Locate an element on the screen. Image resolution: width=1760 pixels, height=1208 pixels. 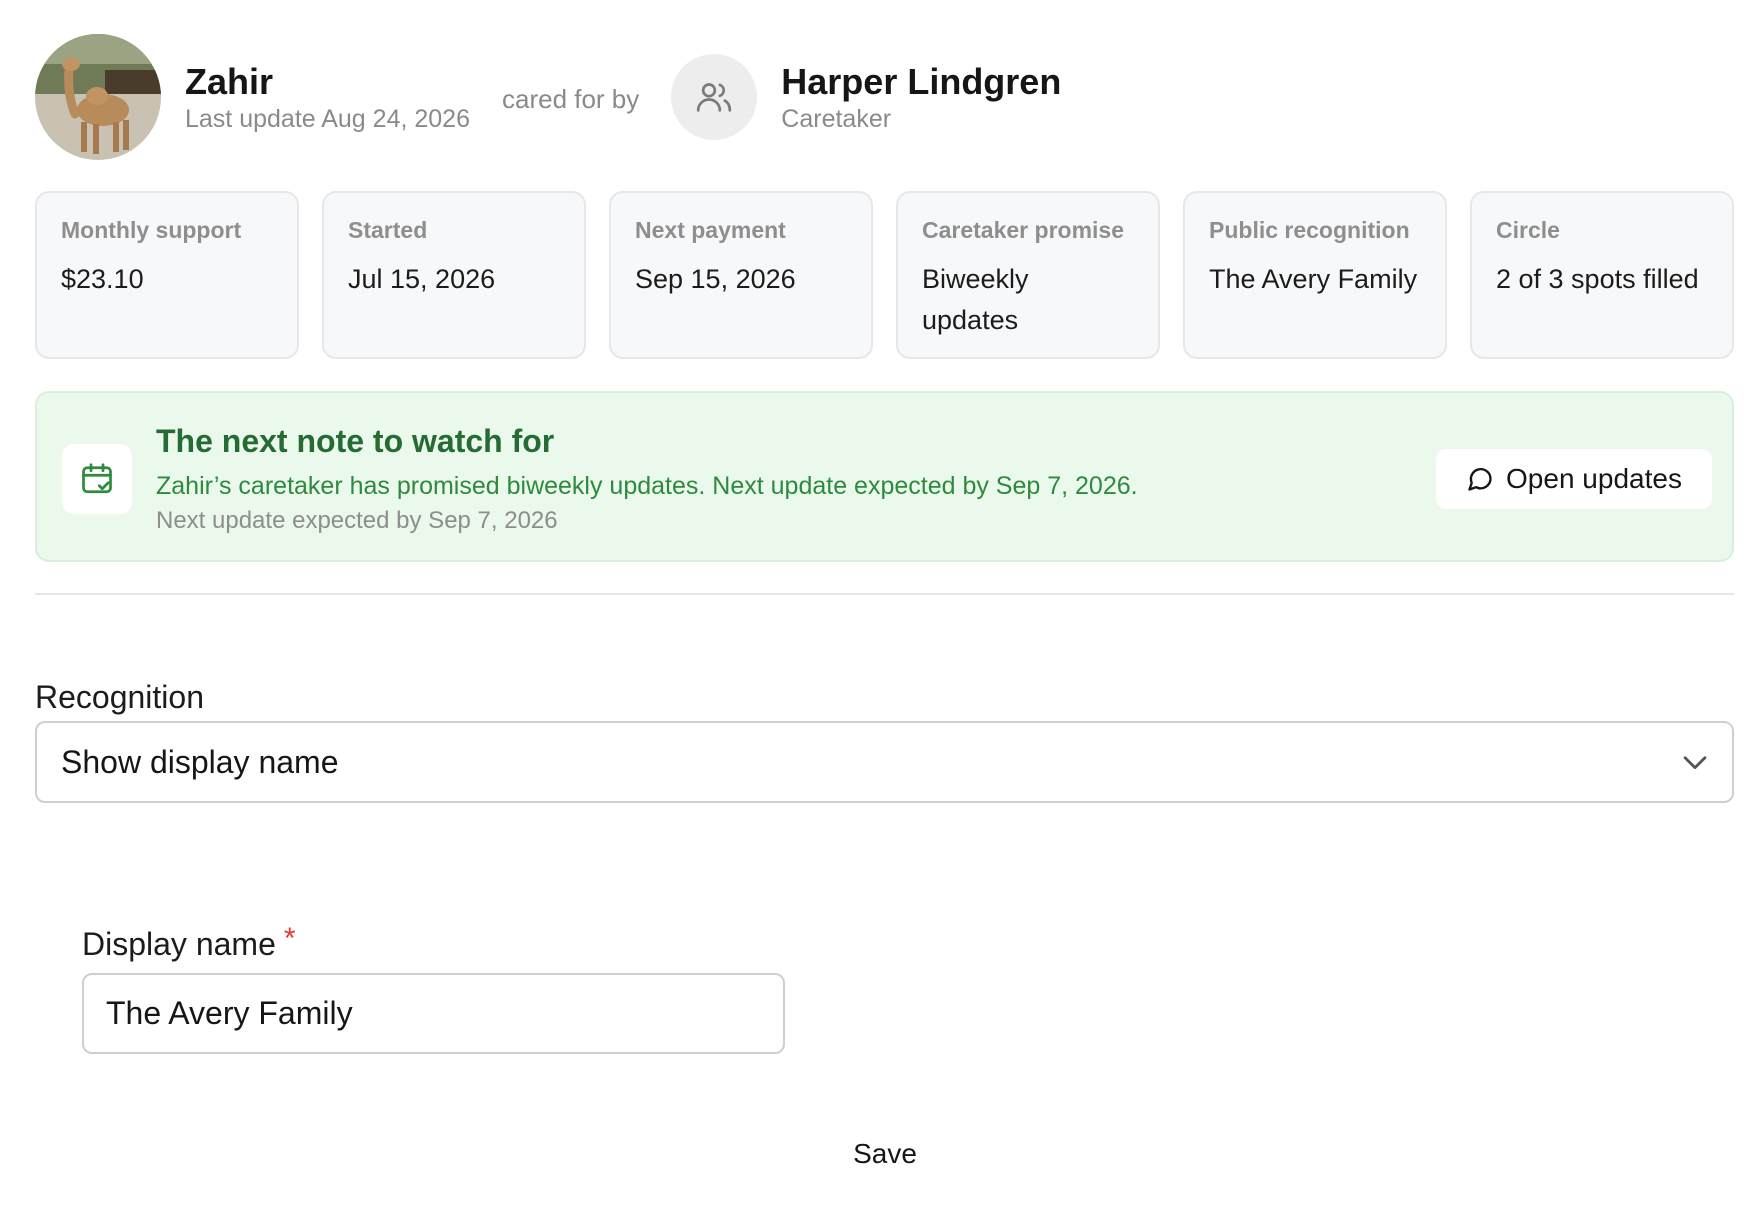
stat-label: Started is located at coordinates (388, 230).